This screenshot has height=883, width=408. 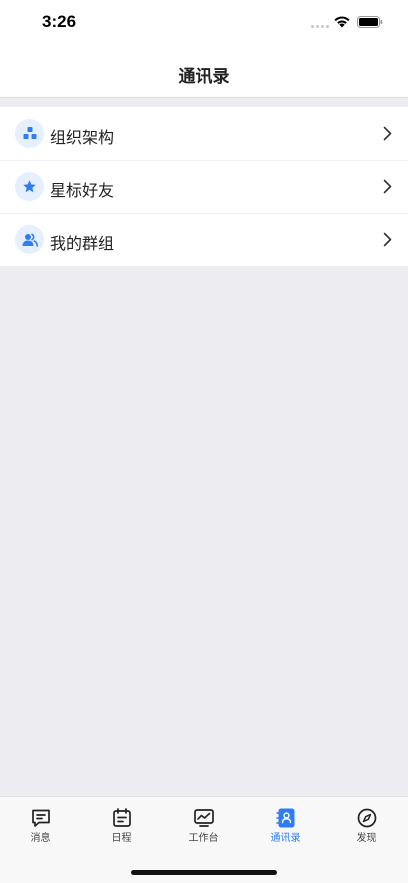 What do you see at coordinates (285, 818) in the screenshot?
I see `contacts-icon` at bounding box center [285, 818].